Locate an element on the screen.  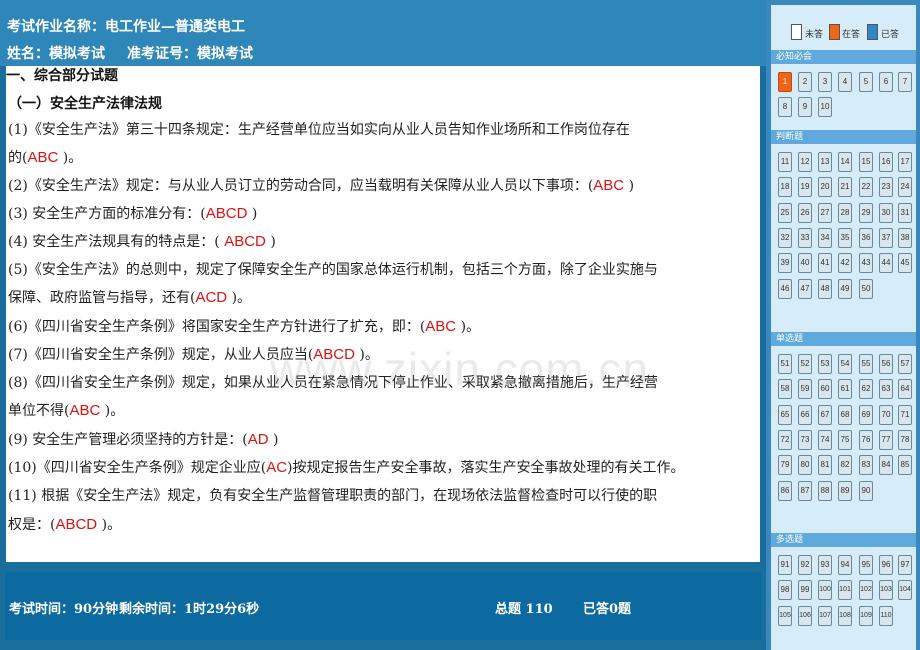
question-number-button: 47 is located at coordinates (805, 289).